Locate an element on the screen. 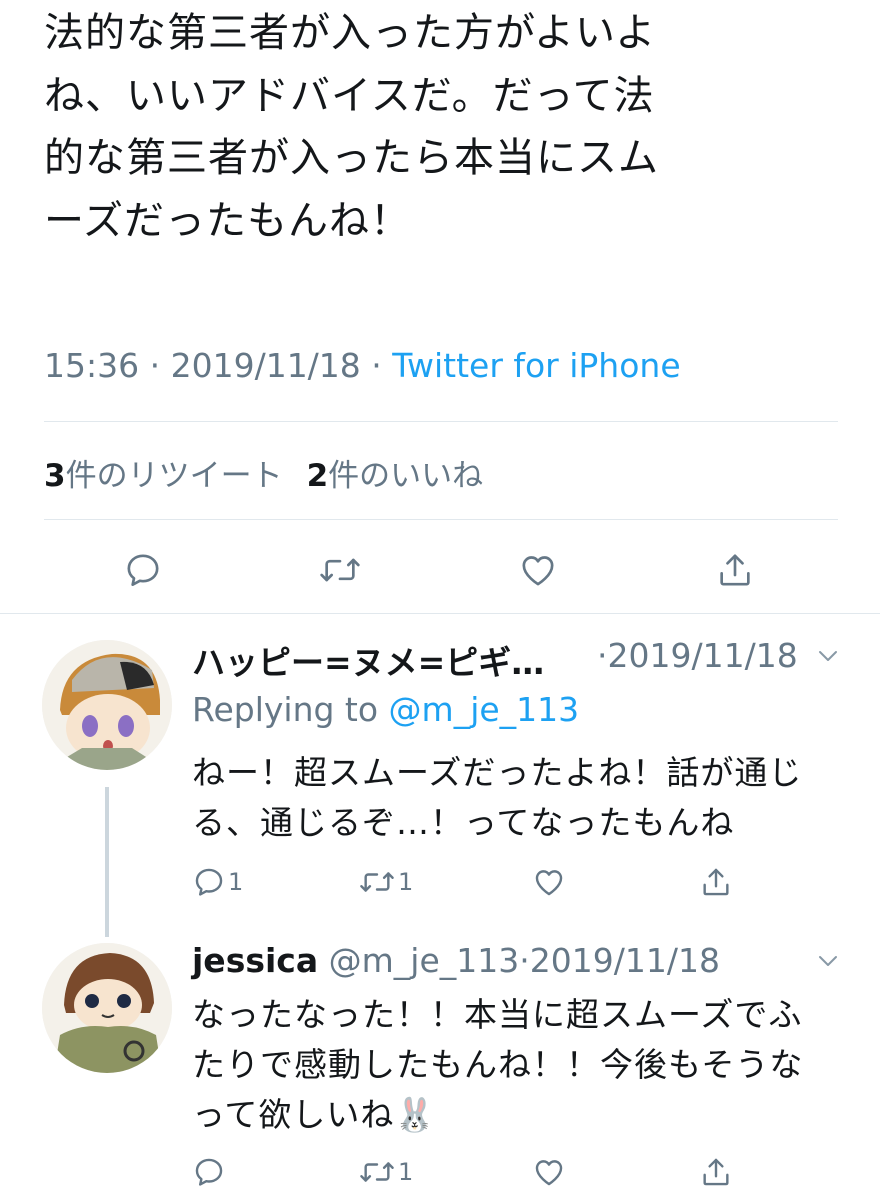 The width and height of the screenshot is (880, 1200). replying-prefix: Replying to is located at coordinates (290, 709).